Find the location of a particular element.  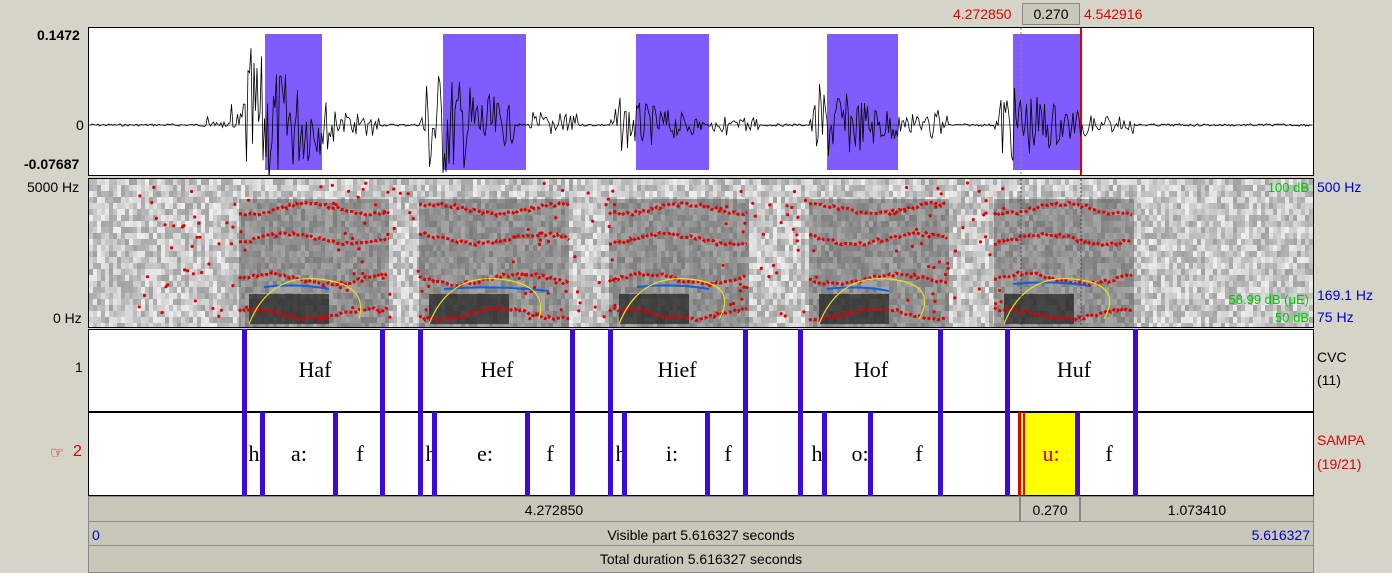

right-segment-bar: 1.073410 is located at coordinates (1197, 510).